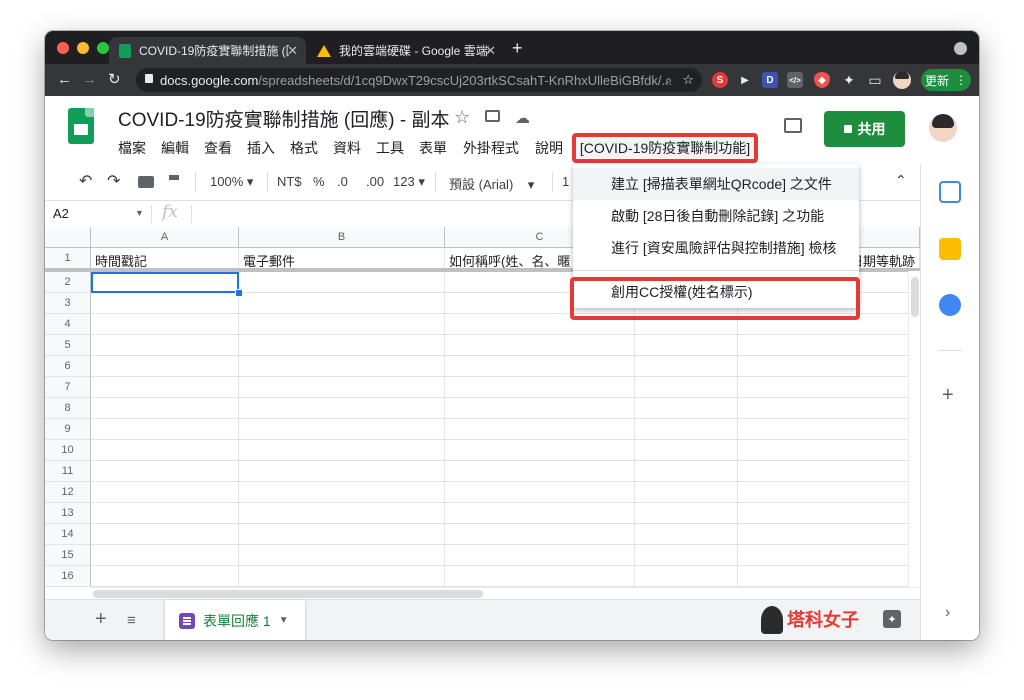 The image size is (1024, 700). I want to click on minimize-window-button, so click(83, 48).